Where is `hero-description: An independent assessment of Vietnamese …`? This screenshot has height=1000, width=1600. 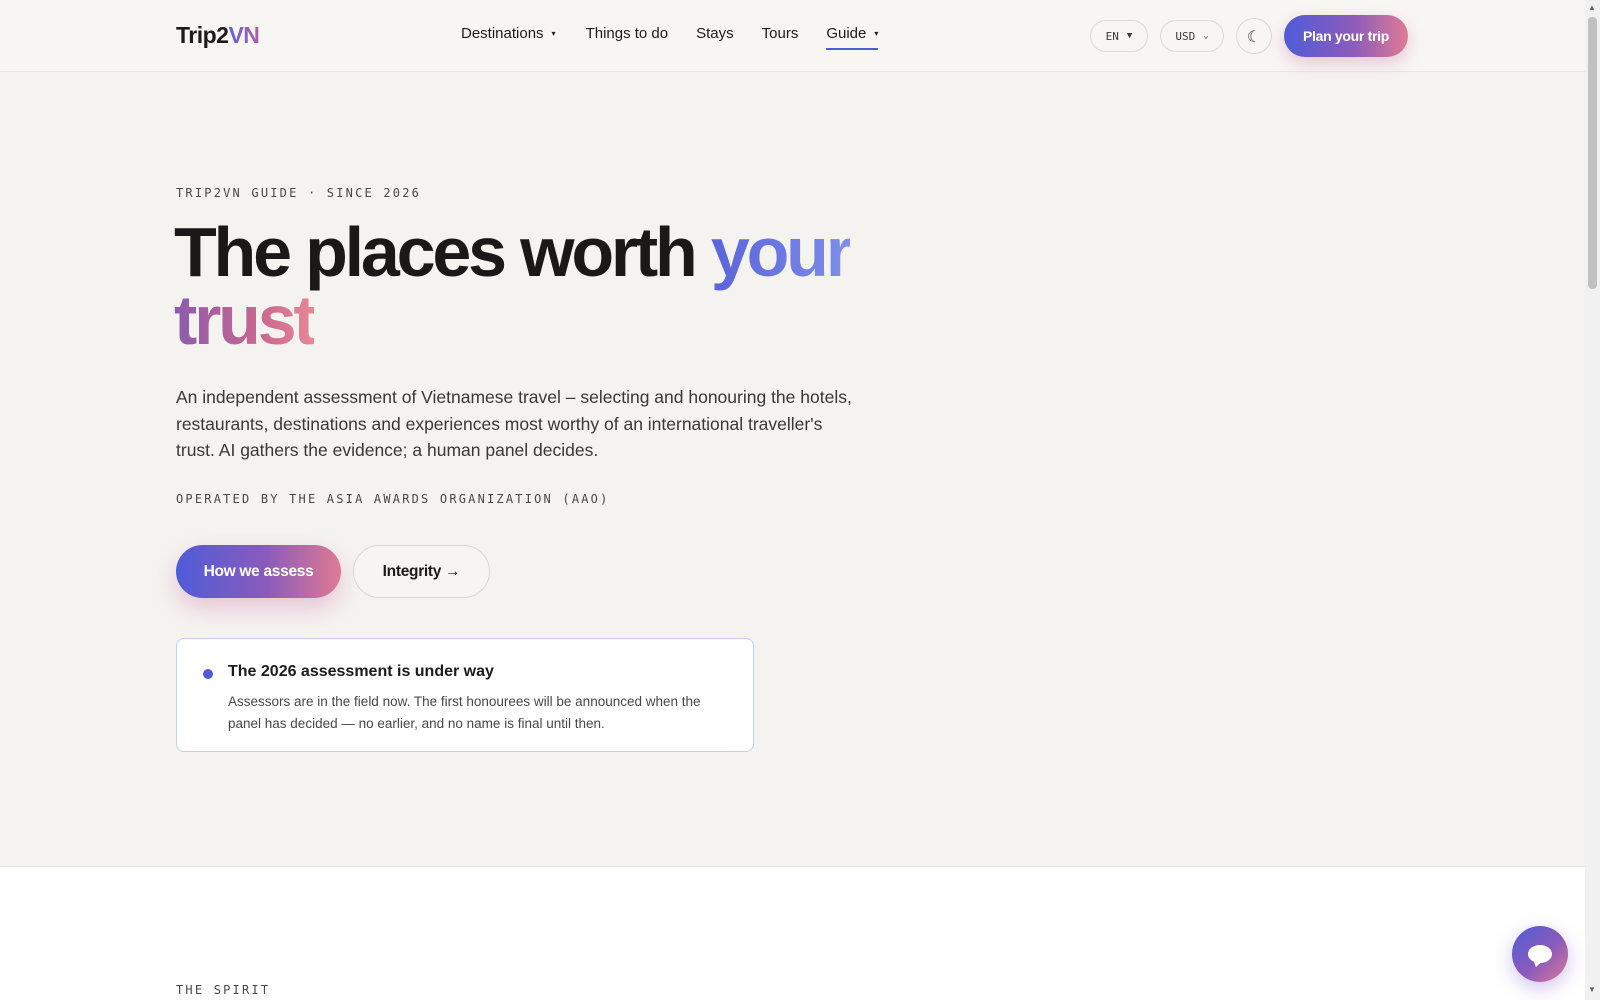
hero-description: An independent assessment of Vietnamese … is located at coordinates (514, 423).